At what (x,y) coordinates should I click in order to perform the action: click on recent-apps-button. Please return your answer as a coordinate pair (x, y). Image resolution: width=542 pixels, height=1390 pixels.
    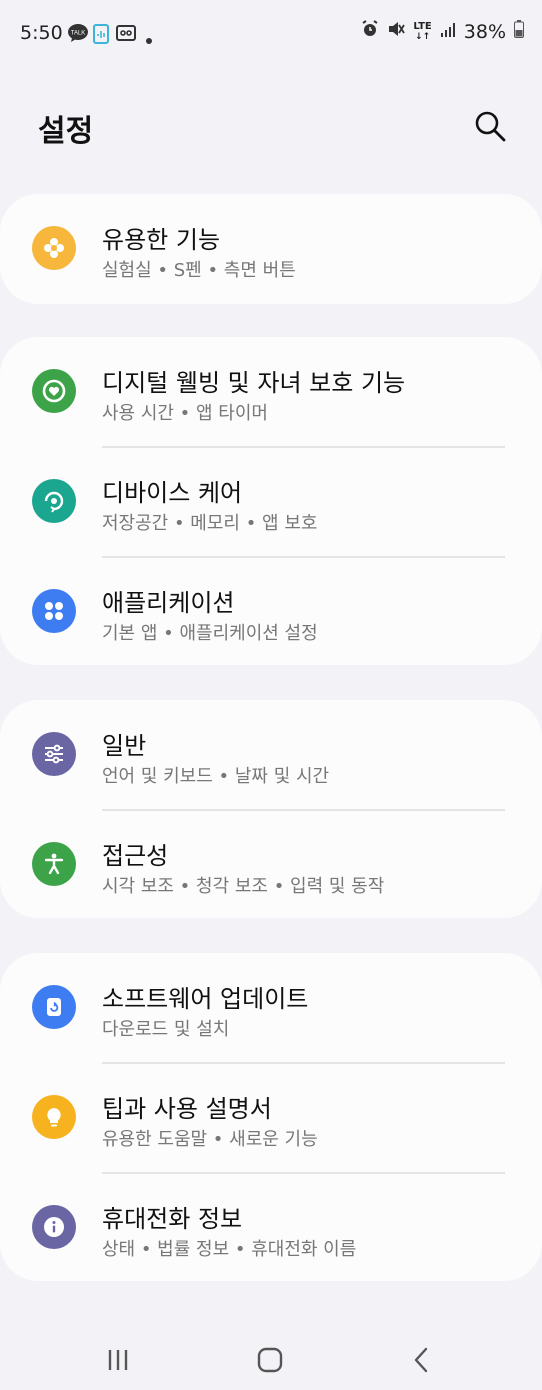
    Looking at the image, I should click on (118, 1360).